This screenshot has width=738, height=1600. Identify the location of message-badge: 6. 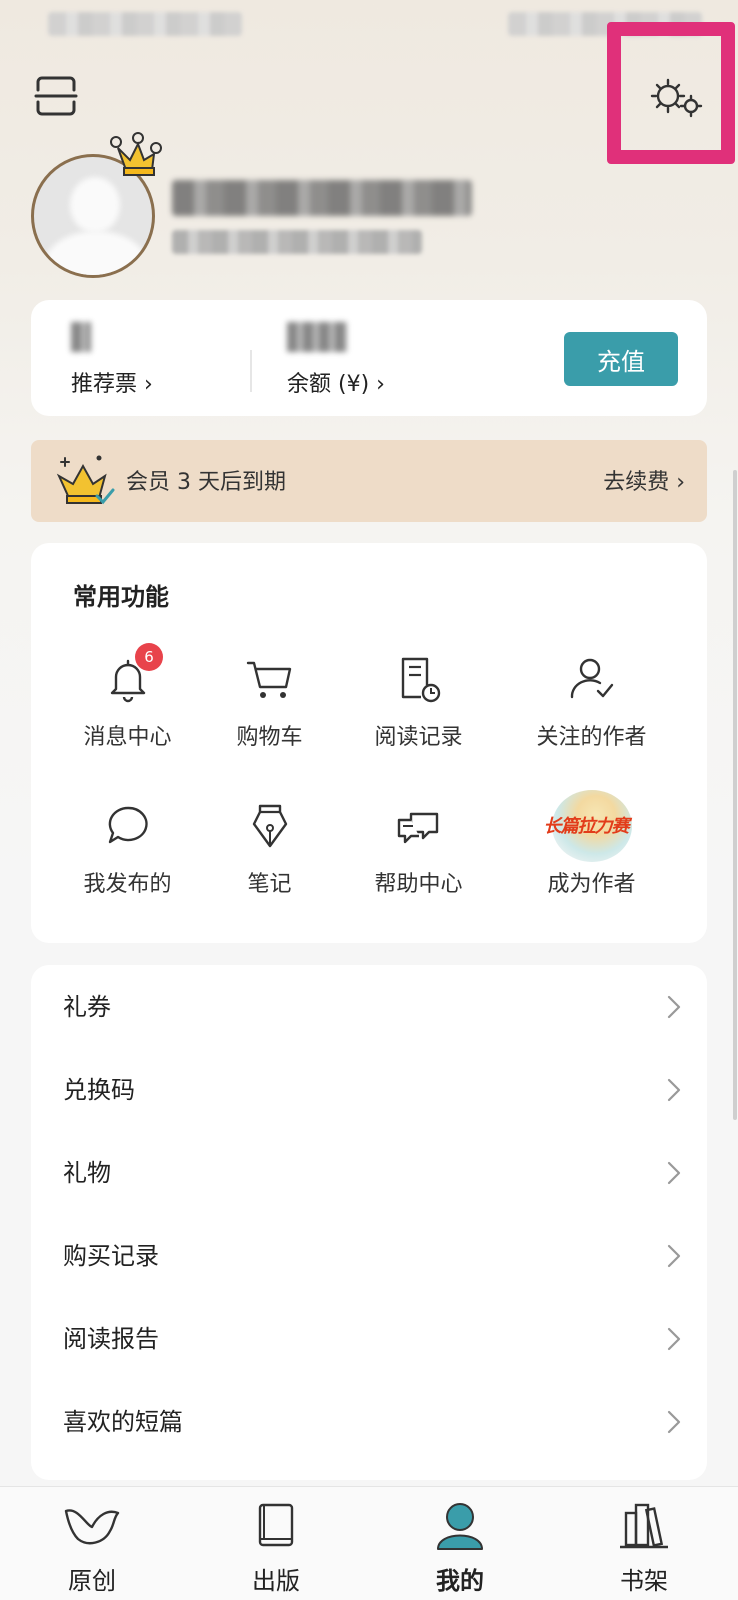
(149, 657).